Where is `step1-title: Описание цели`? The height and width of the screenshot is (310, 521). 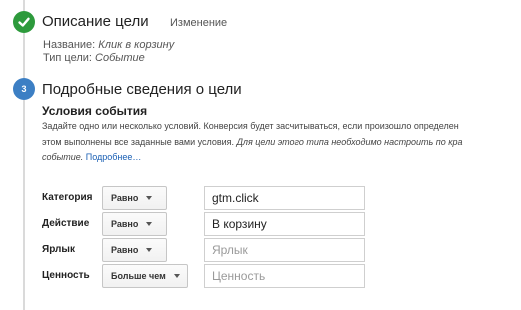 step1-title: Описание цели is located at coordinates (95, 21).